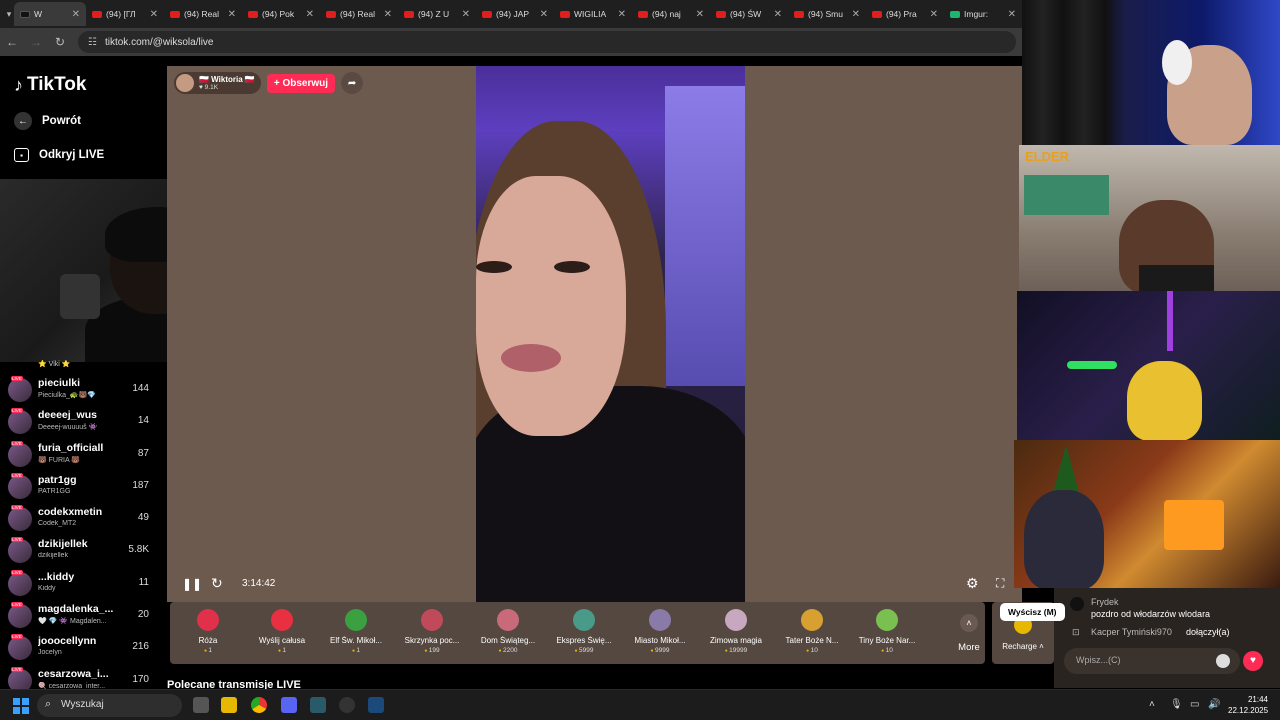  I want to click on viewer-count: 87, so click(143, 453).